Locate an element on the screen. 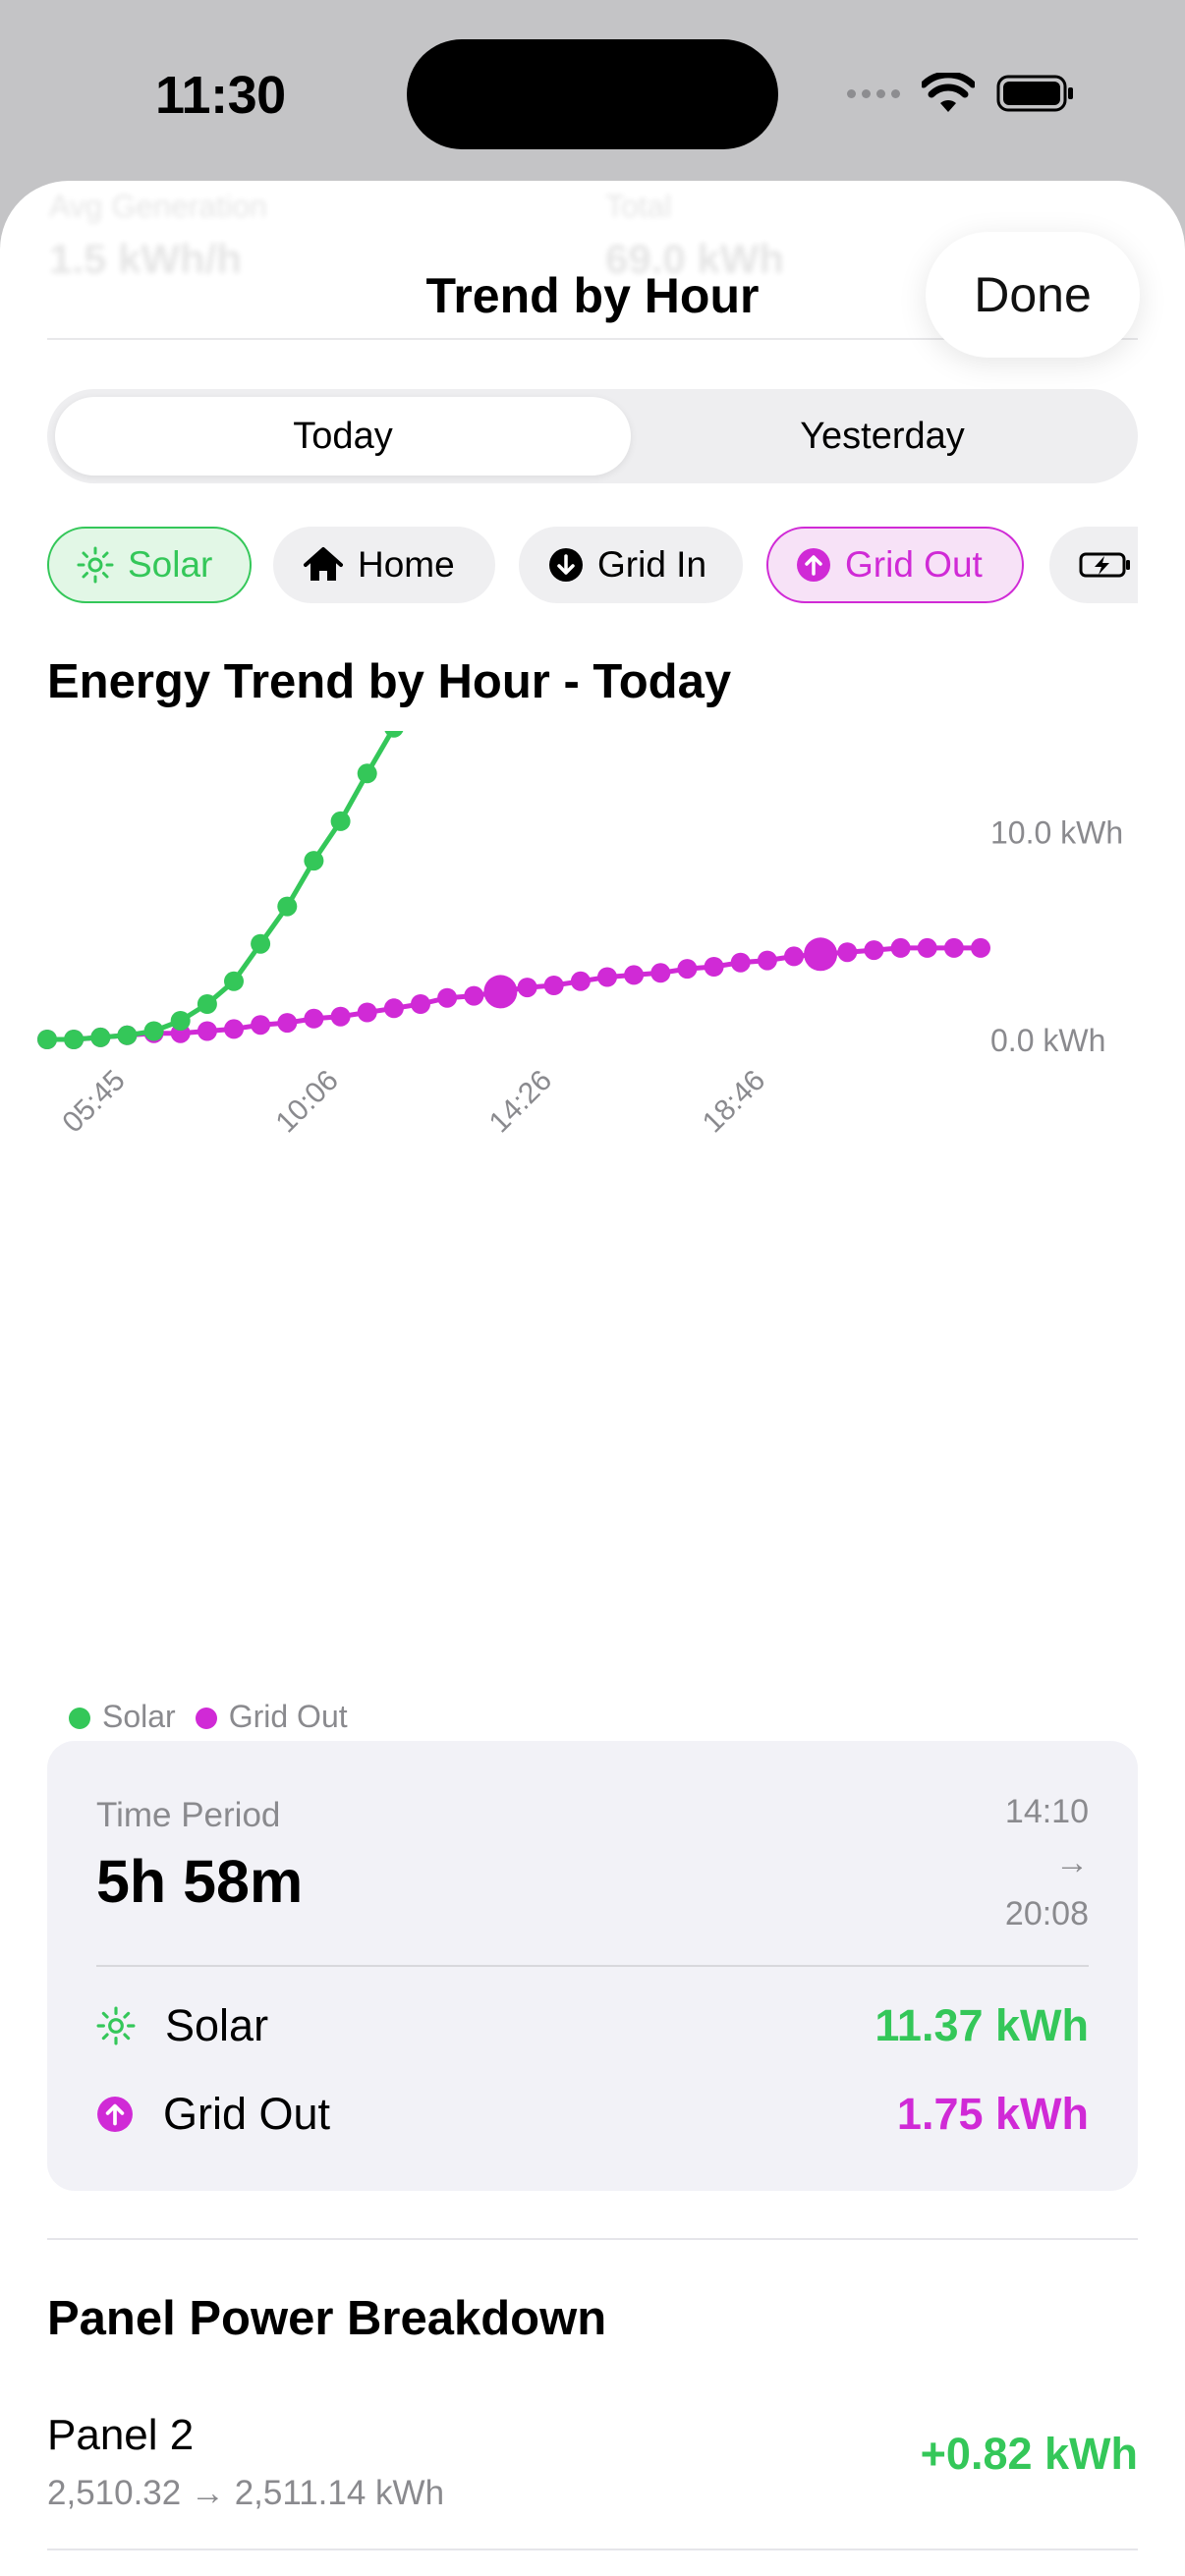 This screenshot has width=1185, height=2576. legend-label-solar: Solar is located at coordinates (139, 1716).